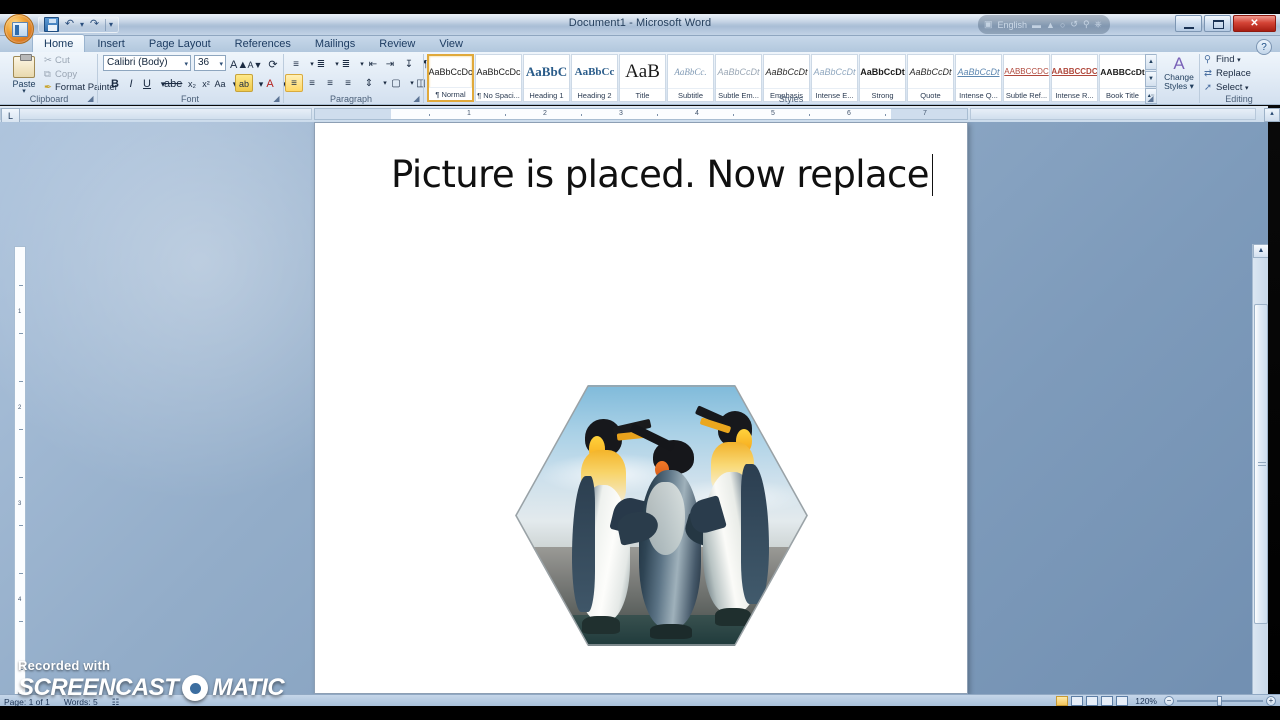  I want to click on binoculars-icon: ⚲, so click(1207, 59).